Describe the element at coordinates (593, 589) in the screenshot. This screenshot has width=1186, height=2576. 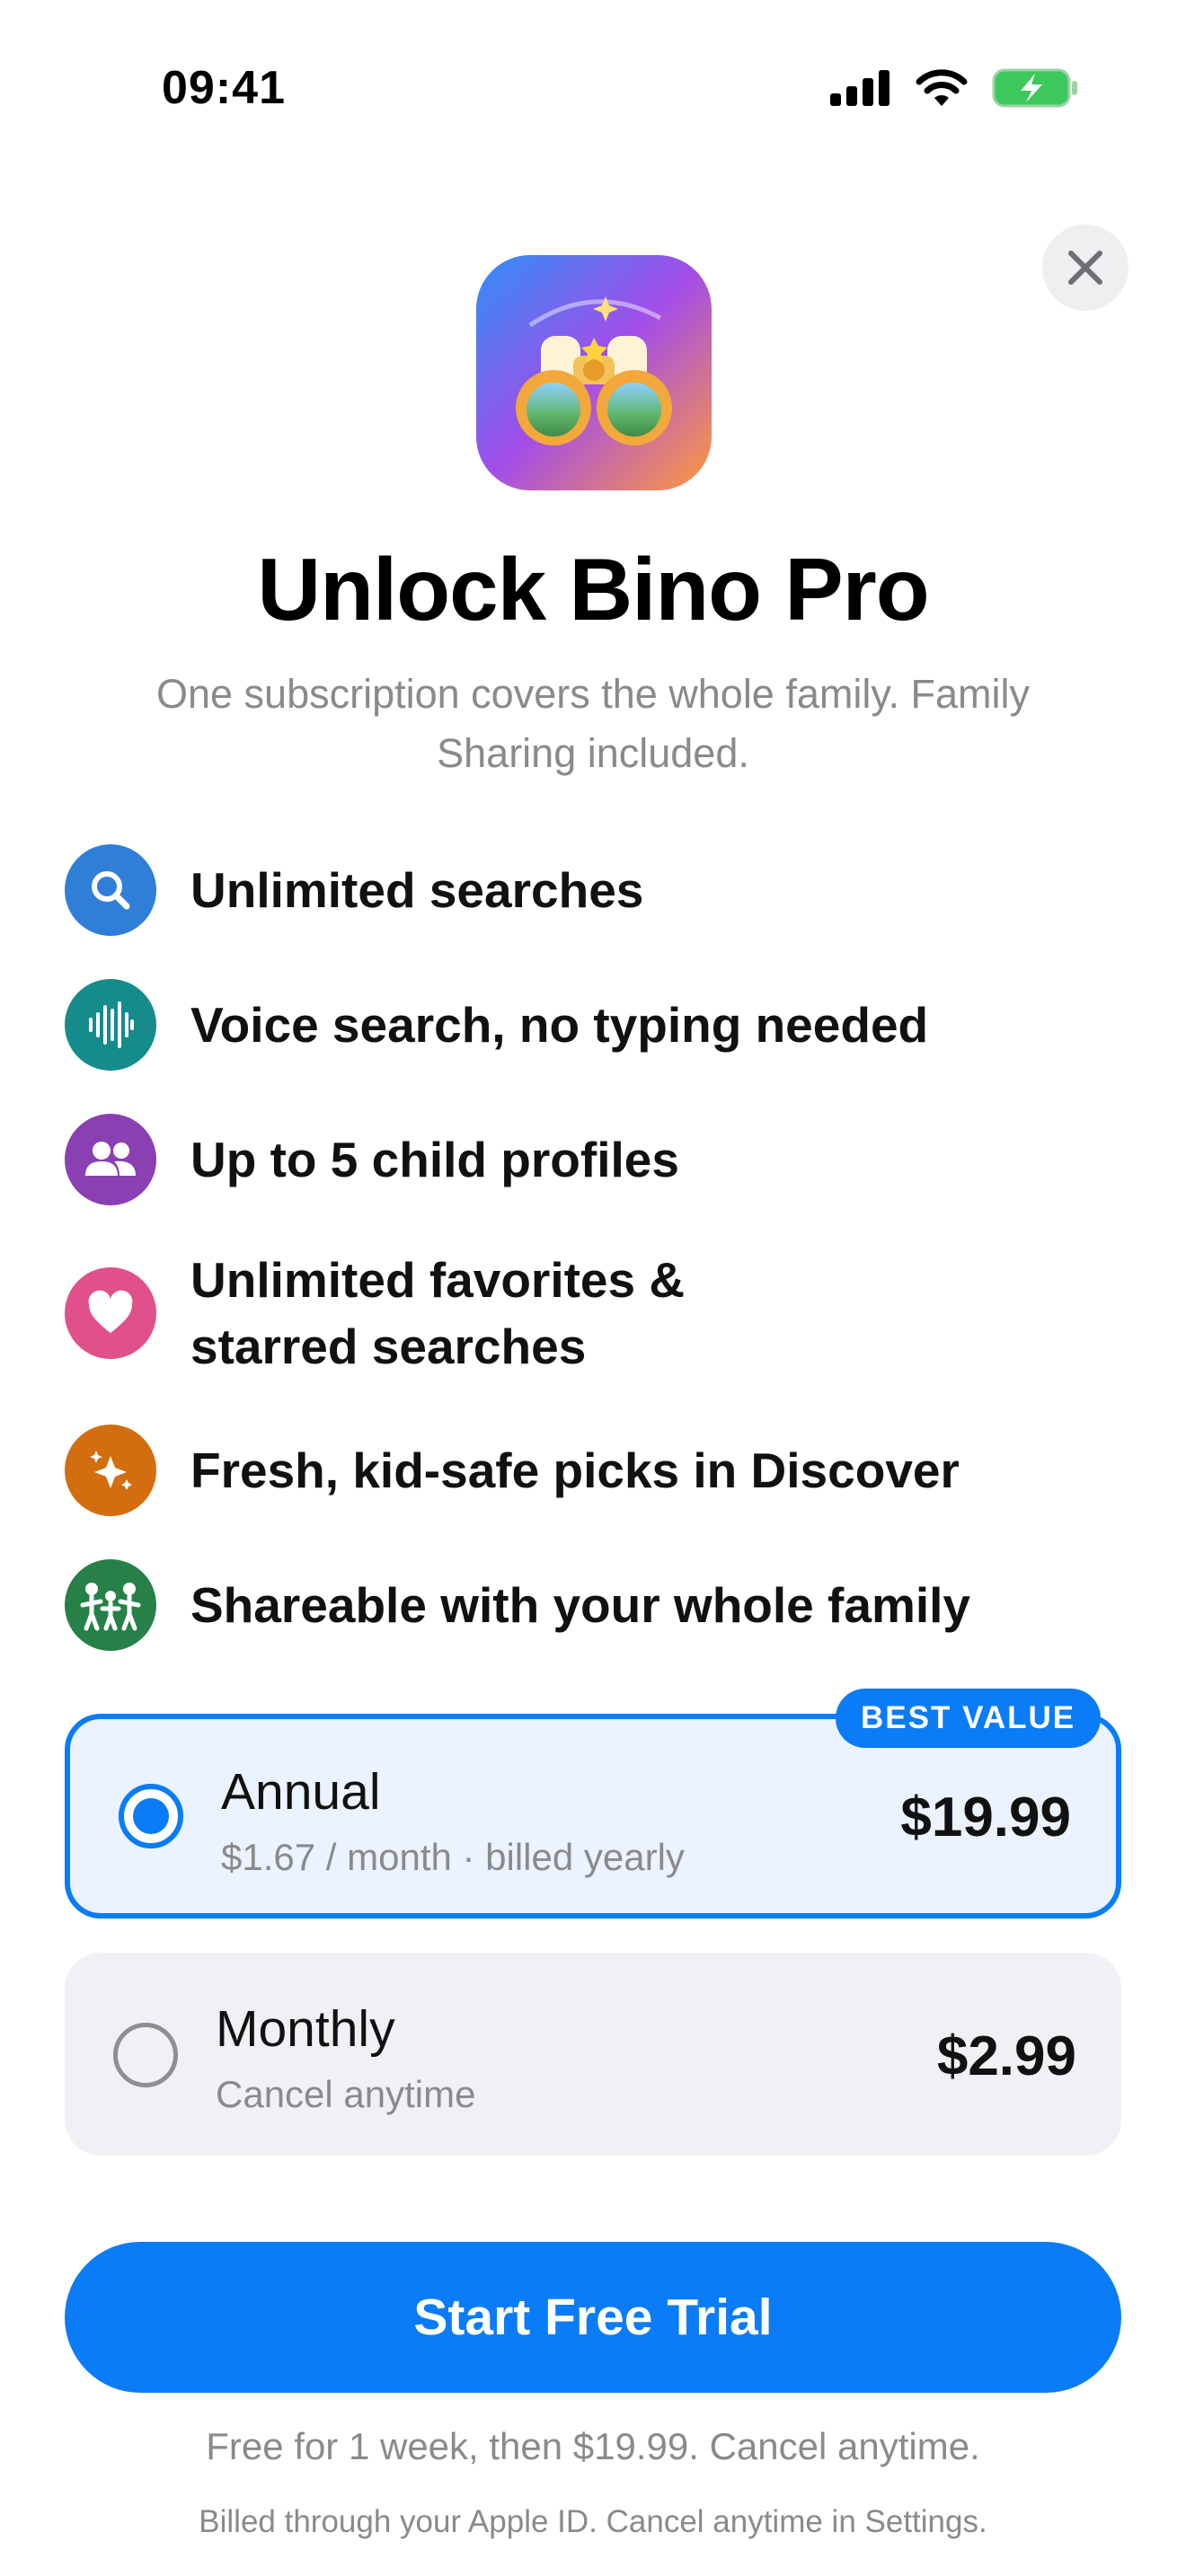
I see `page-title: Unlock Bino Pro` at that location.